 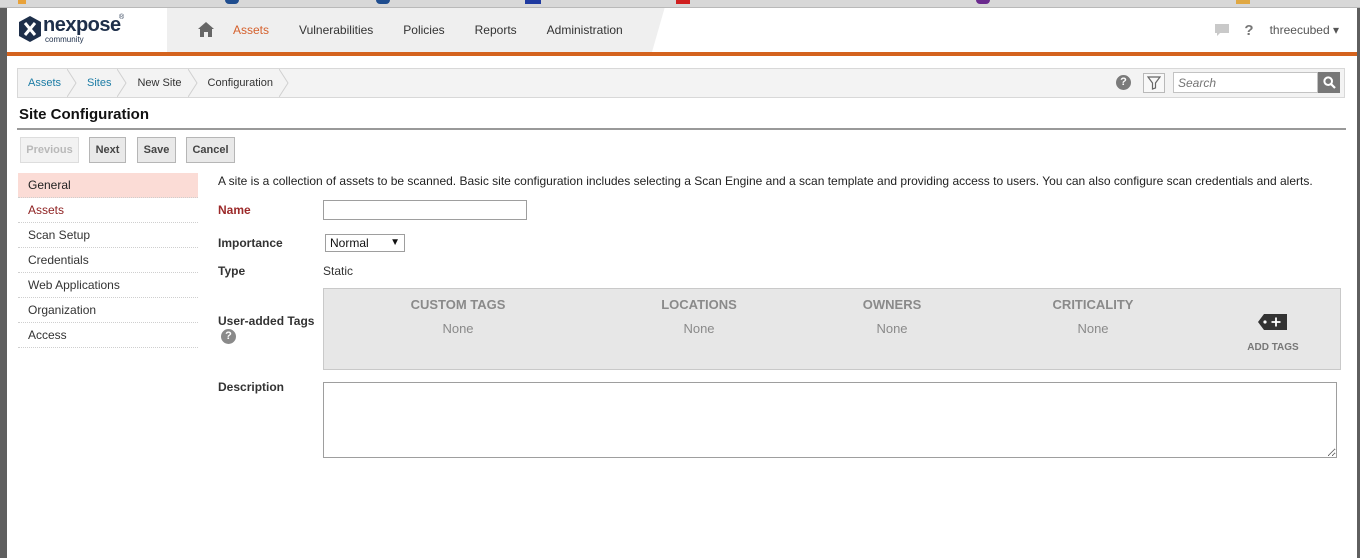 What do you see at coordinates (338, 271) in the screenshot?
I see `type-value: Static` at bounding box center [338, 271].